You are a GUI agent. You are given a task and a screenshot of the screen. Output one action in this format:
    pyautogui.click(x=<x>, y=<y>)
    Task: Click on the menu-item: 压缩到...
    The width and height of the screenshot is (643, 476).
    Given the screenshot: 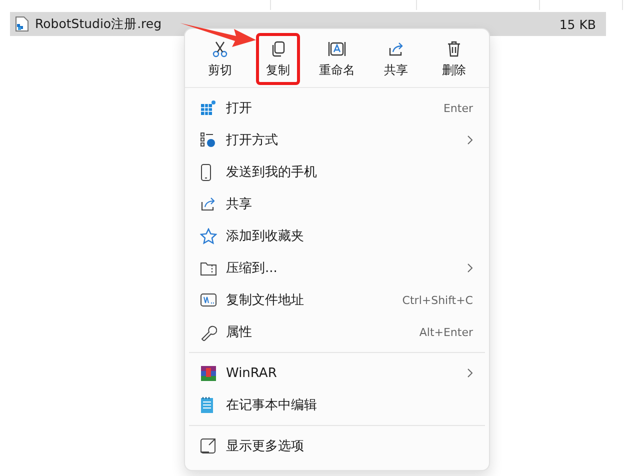 What is the action you would take?
    pyautogui.click(x=337, y=268)
    